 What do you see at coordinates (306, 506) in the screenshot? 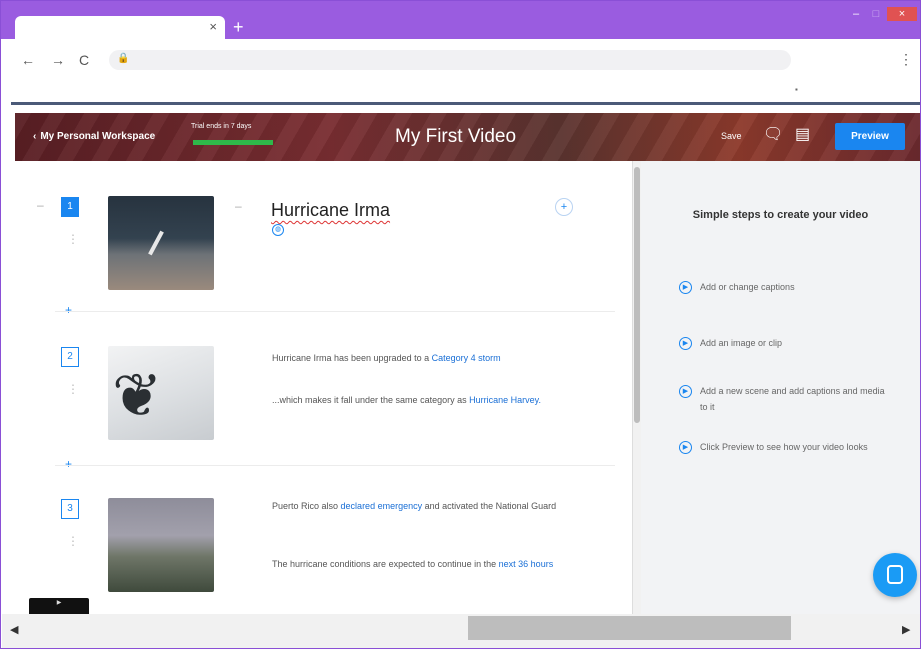
I see `caption-text: Puerto Rico also` at bounding box center [306, 506].